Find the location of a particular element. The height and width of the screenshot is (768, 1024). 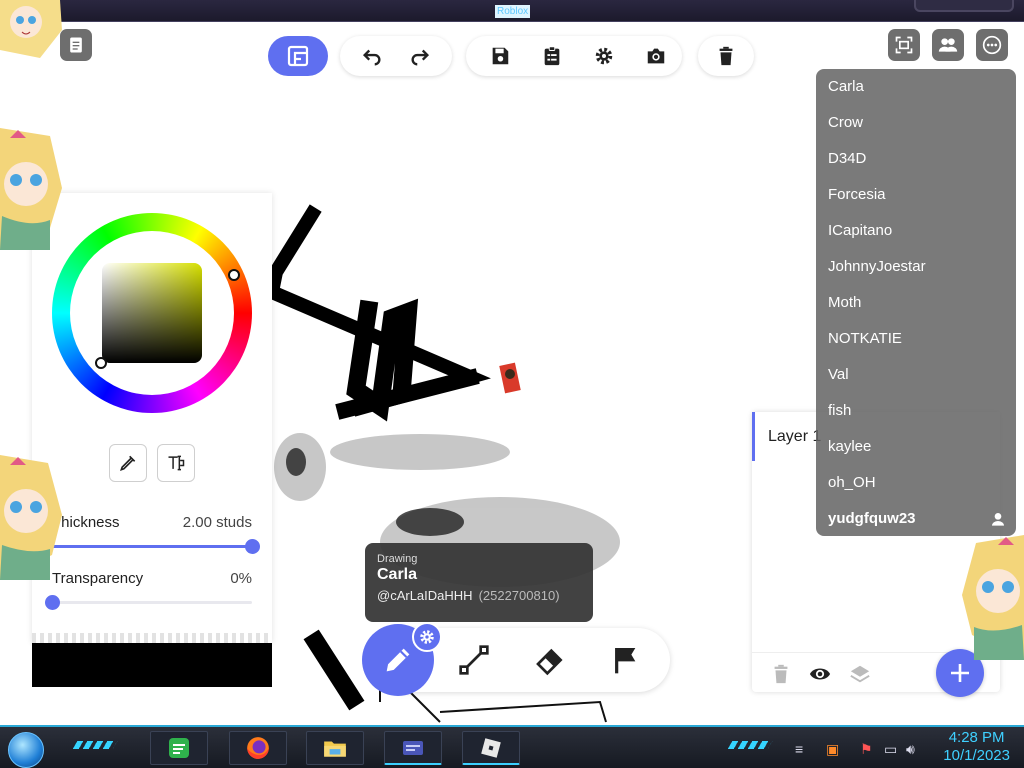

eye-icon is located at coordinates (820, 674).